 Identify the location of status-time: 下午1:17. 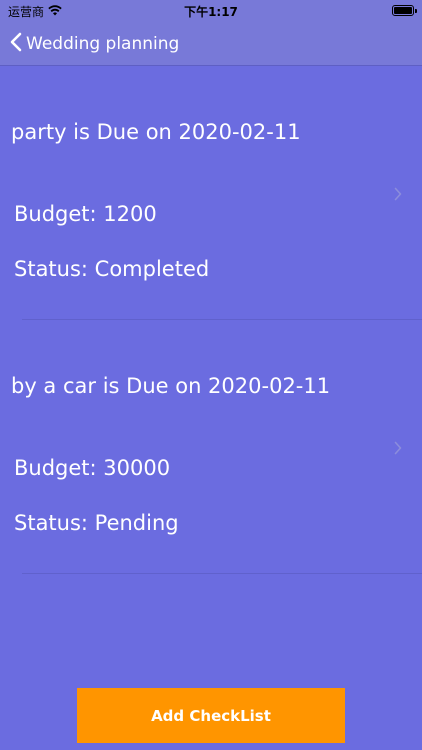
(211, 12).